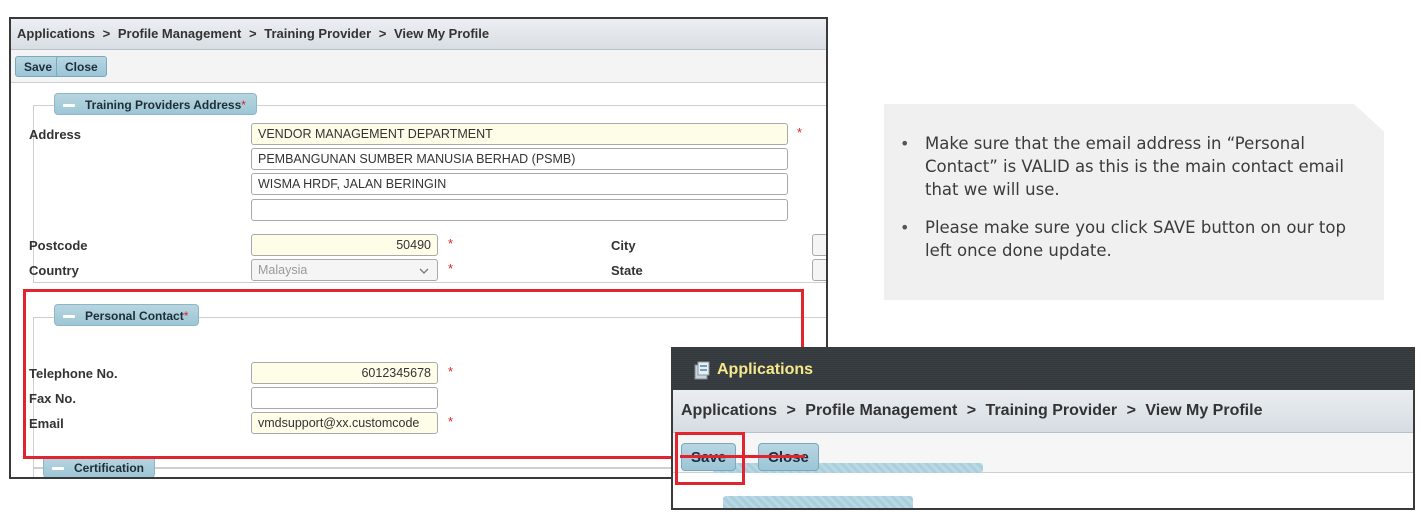 Image resolution: width=1423 pixels, height=517 pixels. What do you see at coordinates (765, 369) in the screenshot?
I see `app-title: Applications` at bounding box center [765, 369].